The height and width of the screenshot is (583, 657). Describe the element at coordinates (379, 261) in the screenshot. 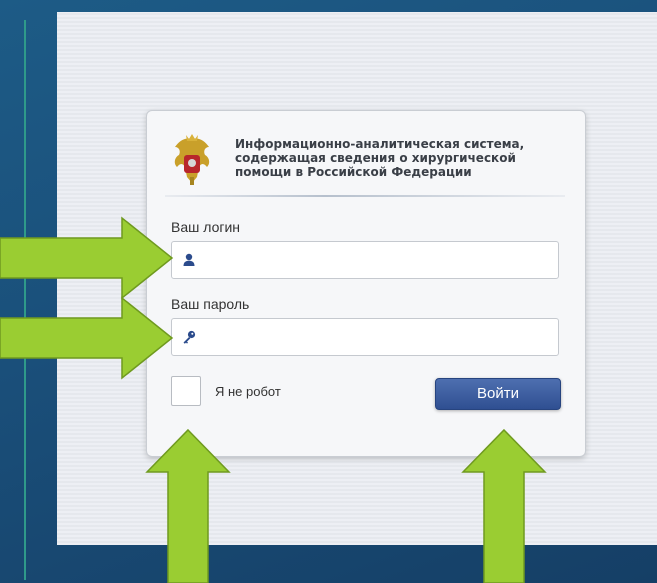

I see `login-input` at that location.